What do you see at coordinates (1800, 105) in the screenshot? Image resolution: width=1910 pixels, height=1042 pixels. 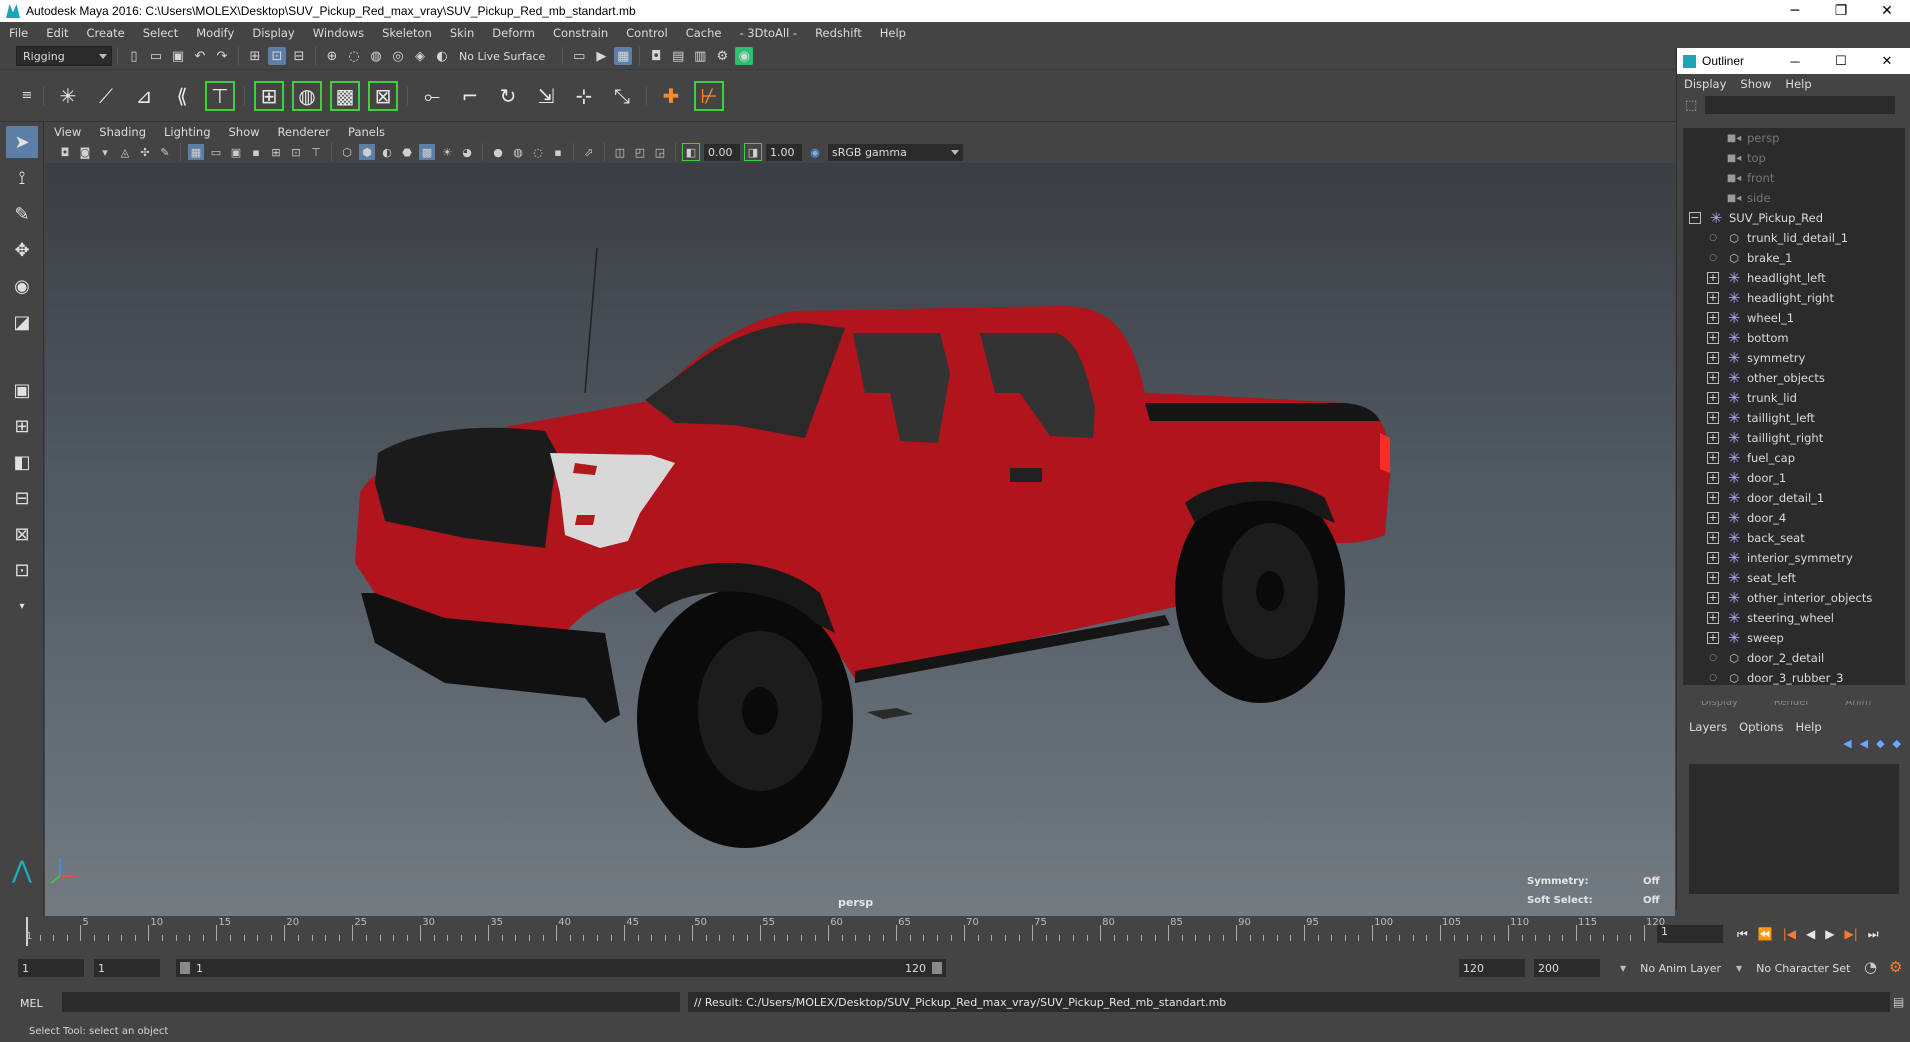 I see `outliner-search-input` at bounding box center [1800, 105].